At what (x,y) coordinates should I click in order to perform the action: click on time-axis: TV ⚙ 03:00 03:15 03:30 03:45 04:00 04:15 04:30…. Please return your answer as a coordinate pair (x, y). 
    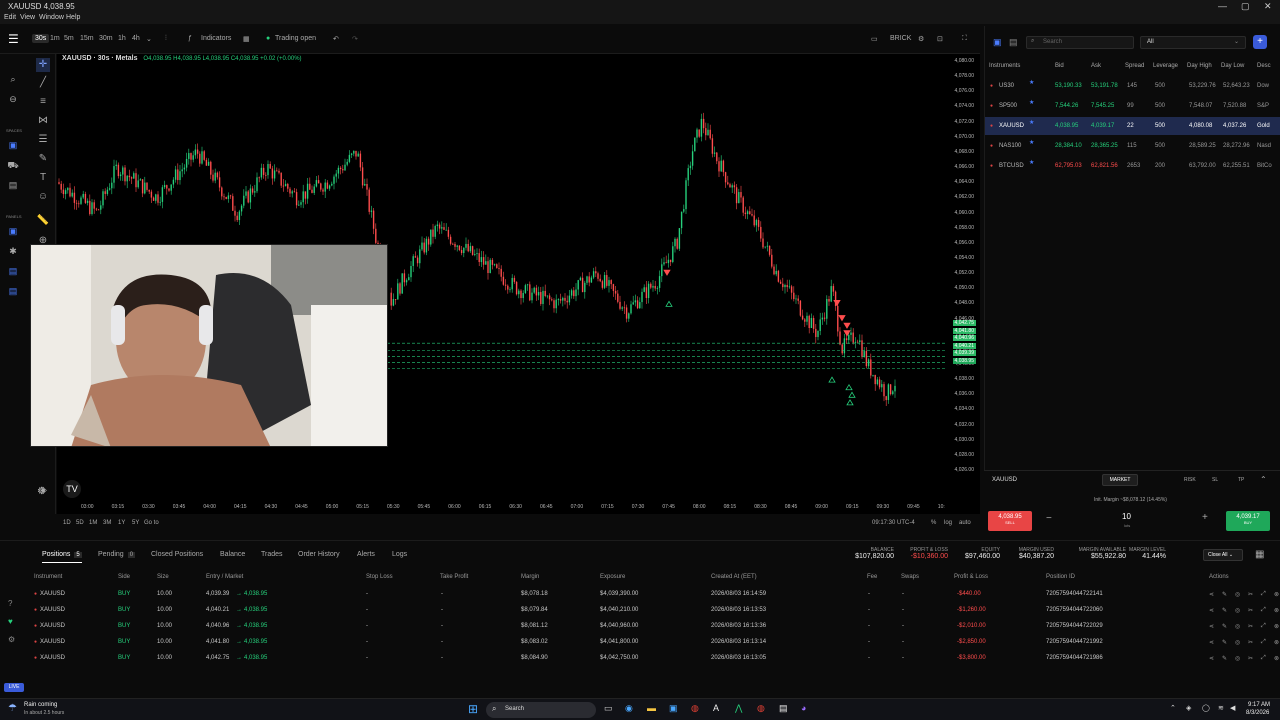
    Looking at the image, I should click on (508, 497).